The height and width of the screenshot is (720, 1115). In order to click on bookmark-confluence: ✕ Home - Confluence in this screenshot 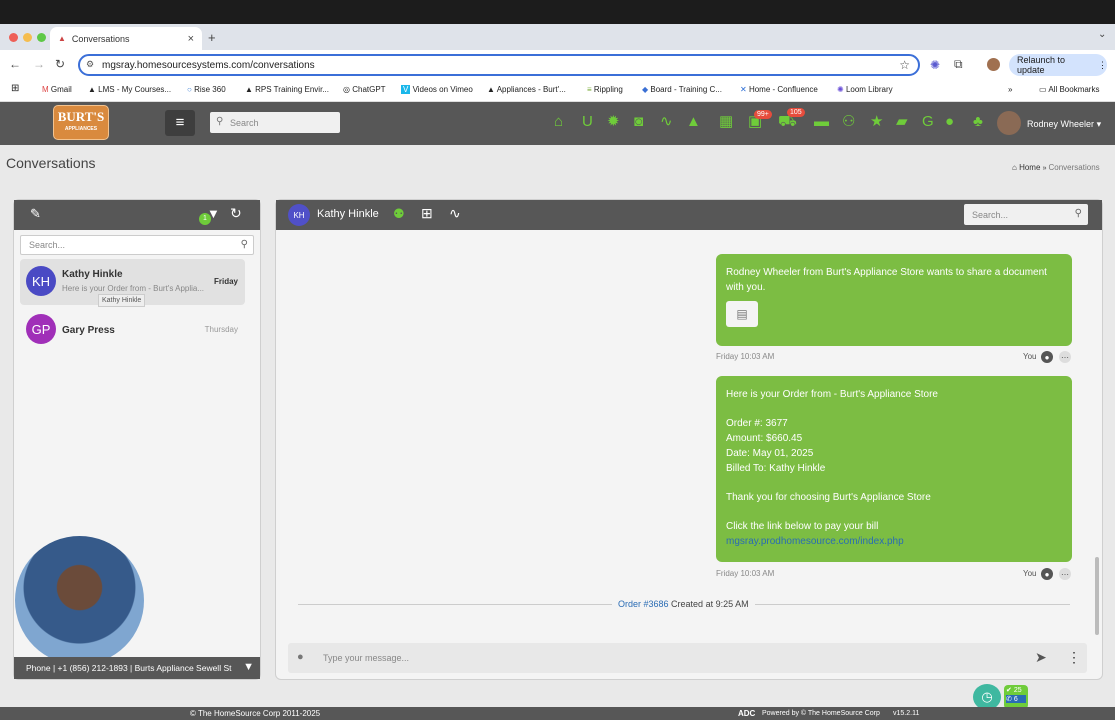, I will do `click(779, 89)`.